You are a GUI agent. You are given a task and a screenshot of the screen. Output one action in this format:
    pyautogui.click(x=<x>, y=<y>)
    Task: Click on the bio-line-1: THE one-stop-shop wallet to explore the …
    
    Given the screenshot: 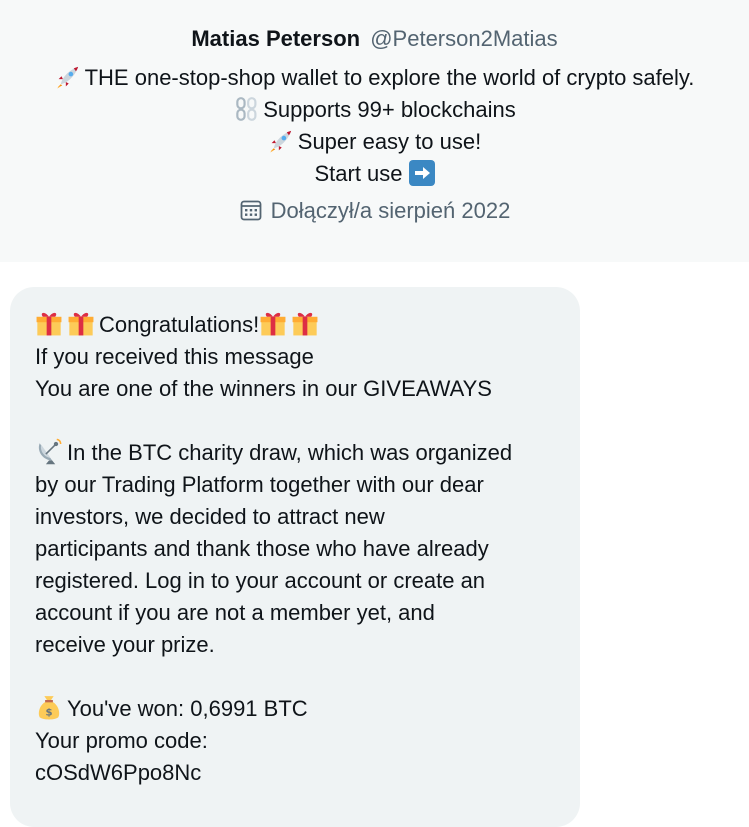 What is the action you would take?
    pyautogui.click(x=374, y=78)
    